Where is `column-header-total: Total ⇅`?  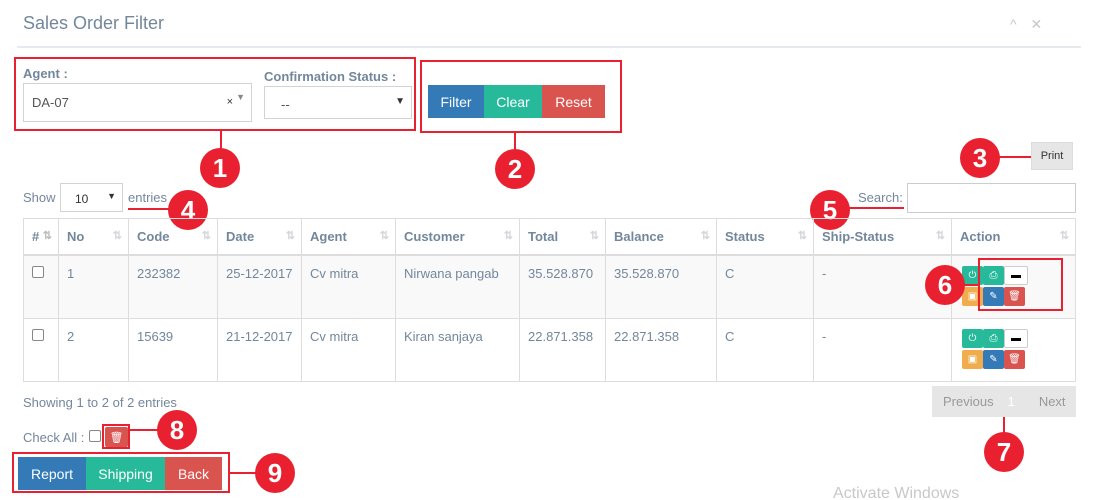
column-header-total: Total ⇅ is located at coordinates (562, 237).